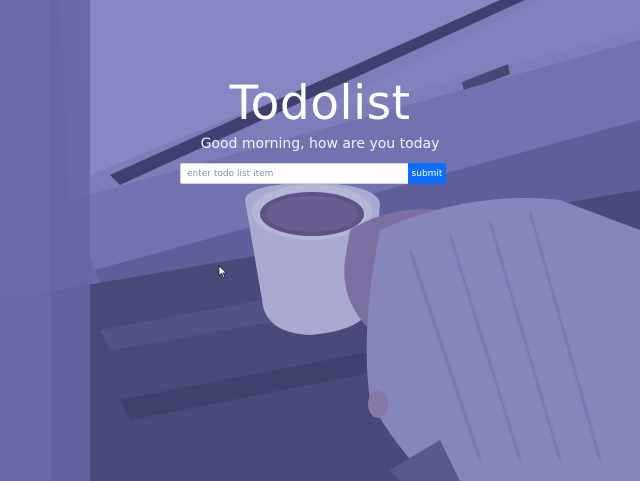 This screenshot has height=481, width=640. I want to click on page-title: Todolist, so click(320, 103).